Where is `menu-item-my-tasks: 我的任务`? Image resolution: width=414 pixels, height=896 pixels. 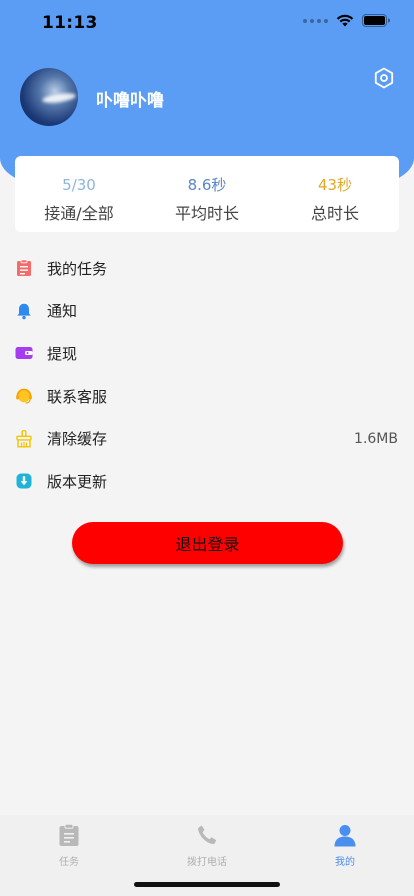 menu-item-my-tasks: 我的任务 is located at coordinates (207, 268).